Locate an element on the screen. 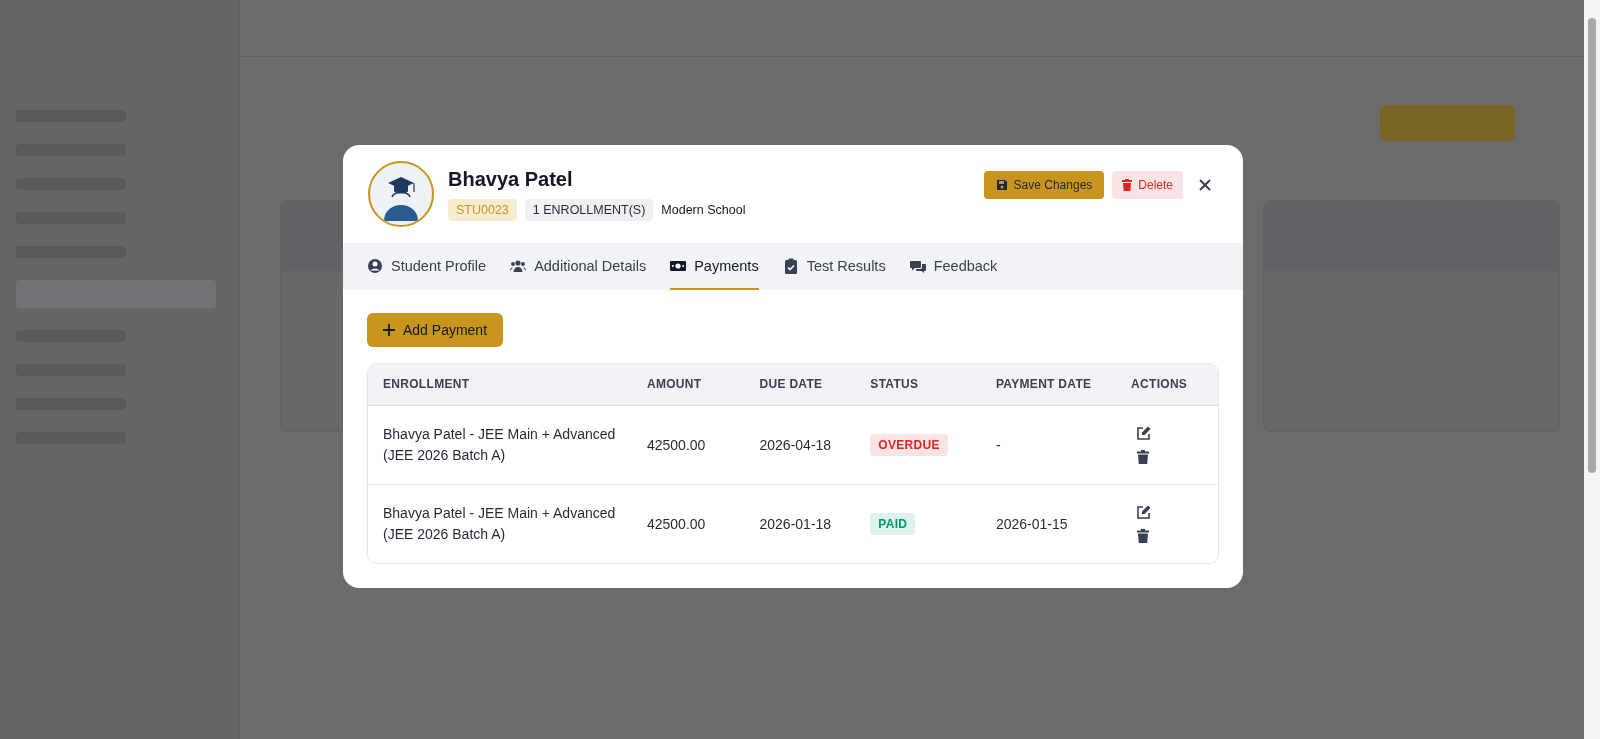 The height and width of the screenshot is (739, 1600). table-cell: 2026-01-15 is located at coordinates (1048, 523).